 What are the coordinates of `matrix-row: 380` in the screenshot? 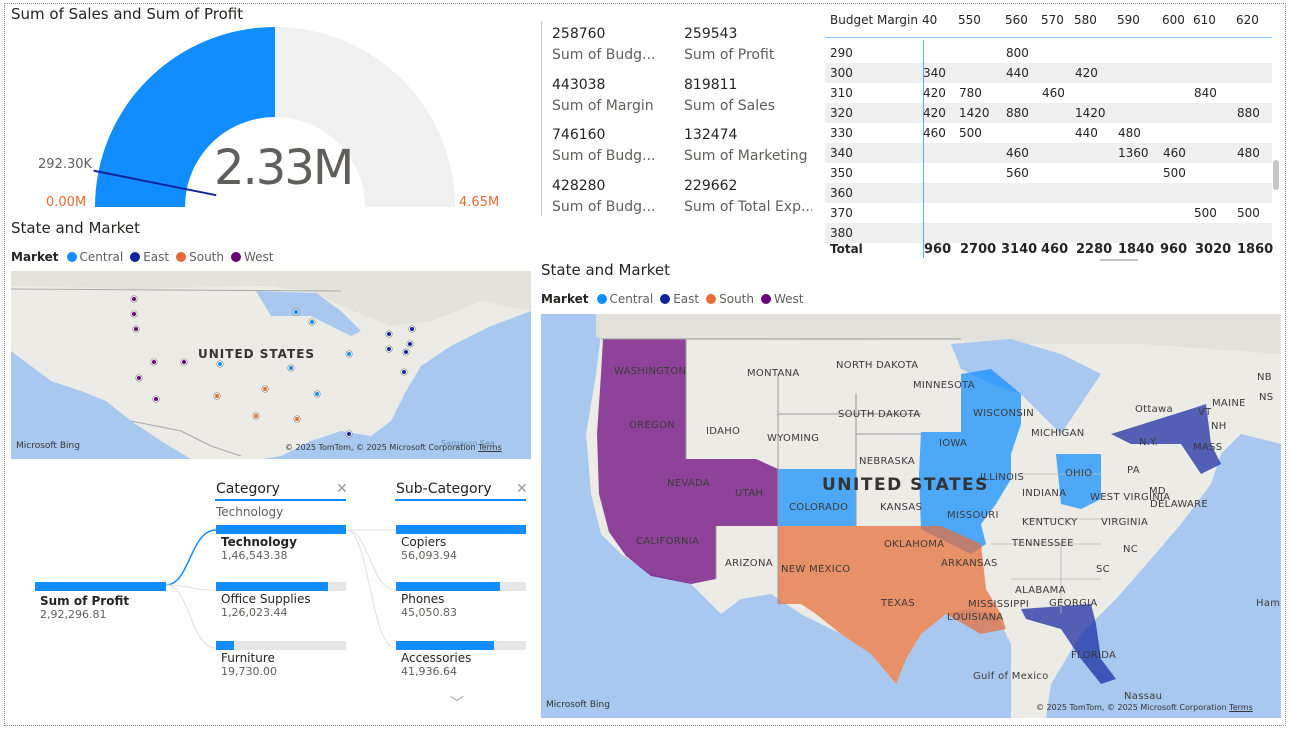 It's located at (1048, 233).